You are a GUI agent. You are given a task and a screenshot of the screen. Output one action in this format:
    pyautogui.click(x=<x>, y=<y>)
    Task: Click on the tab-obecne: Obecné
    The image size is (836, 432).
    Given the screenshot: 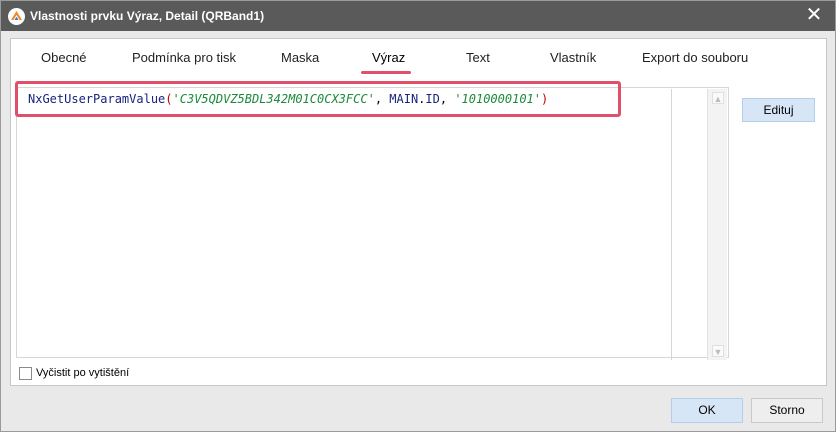 What is the action you would take?
    pyautogui.click(x=64, y=57)
    